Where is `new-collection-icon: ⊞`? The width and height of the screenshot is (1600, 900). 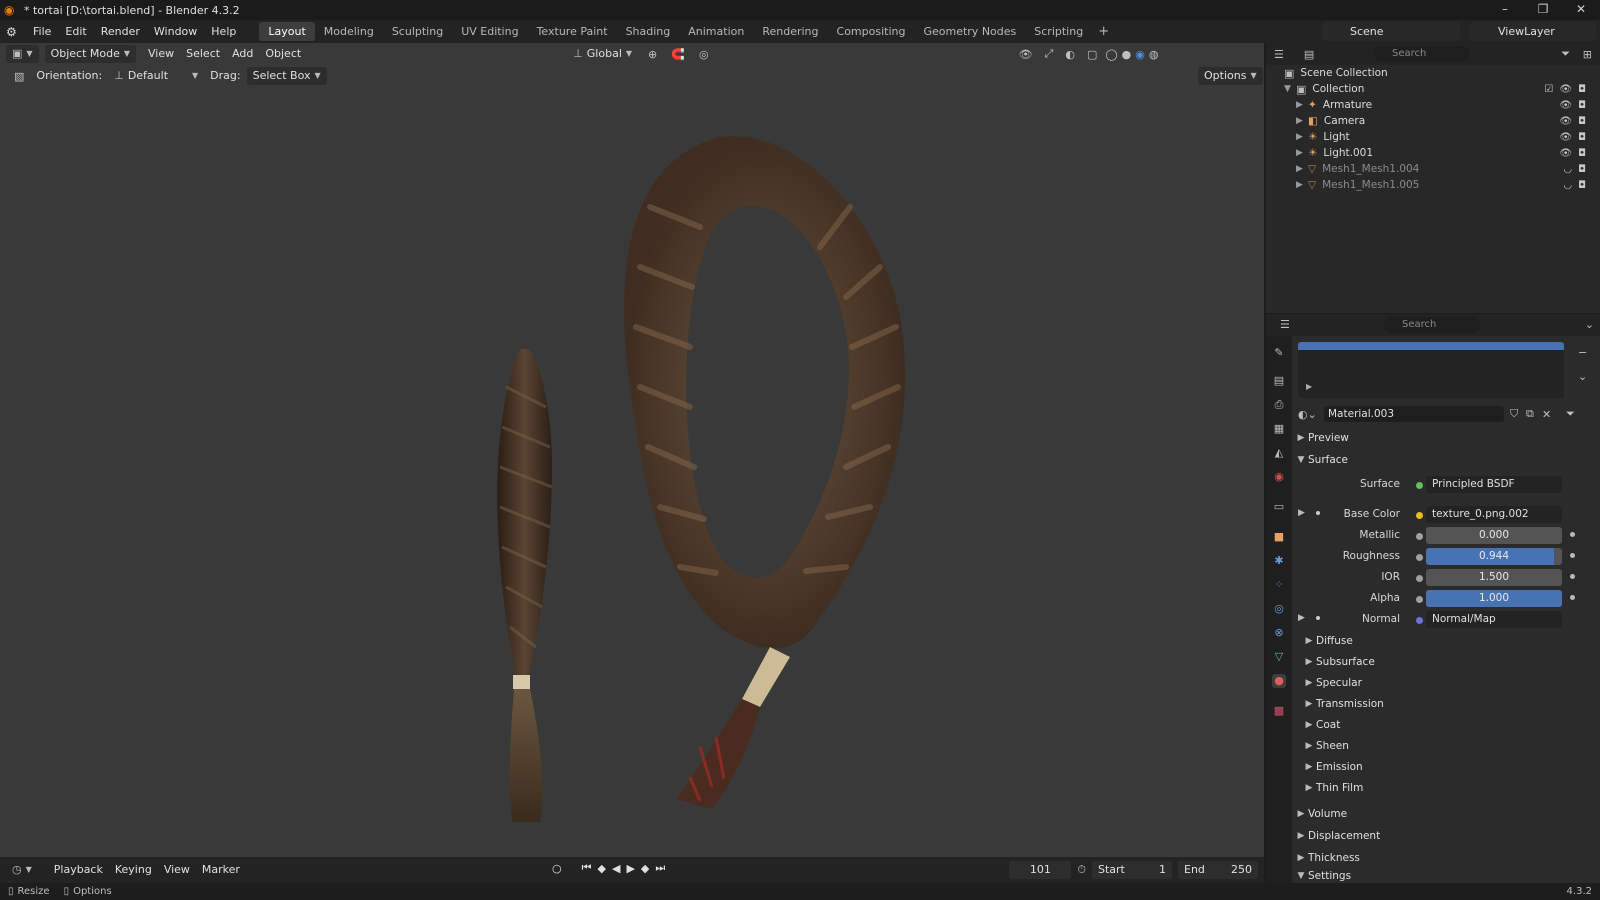
new-collection-icon: ⊞ is located at coordinates (1587, 54).